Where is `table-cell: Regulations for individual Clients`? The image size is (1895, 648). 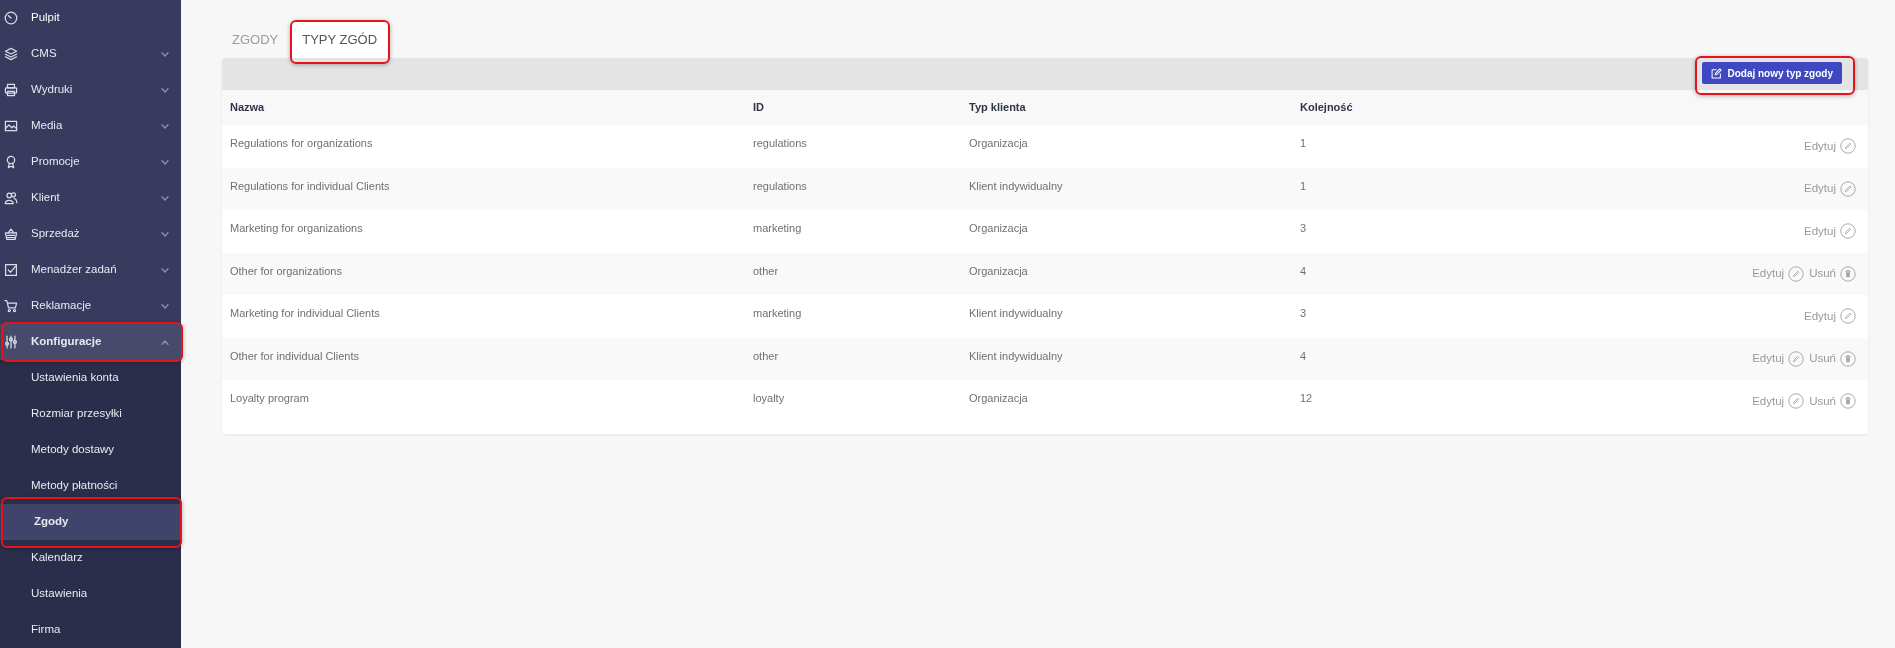
table-cell: Regulations for individual Clients is located at coordinates (483, 188).